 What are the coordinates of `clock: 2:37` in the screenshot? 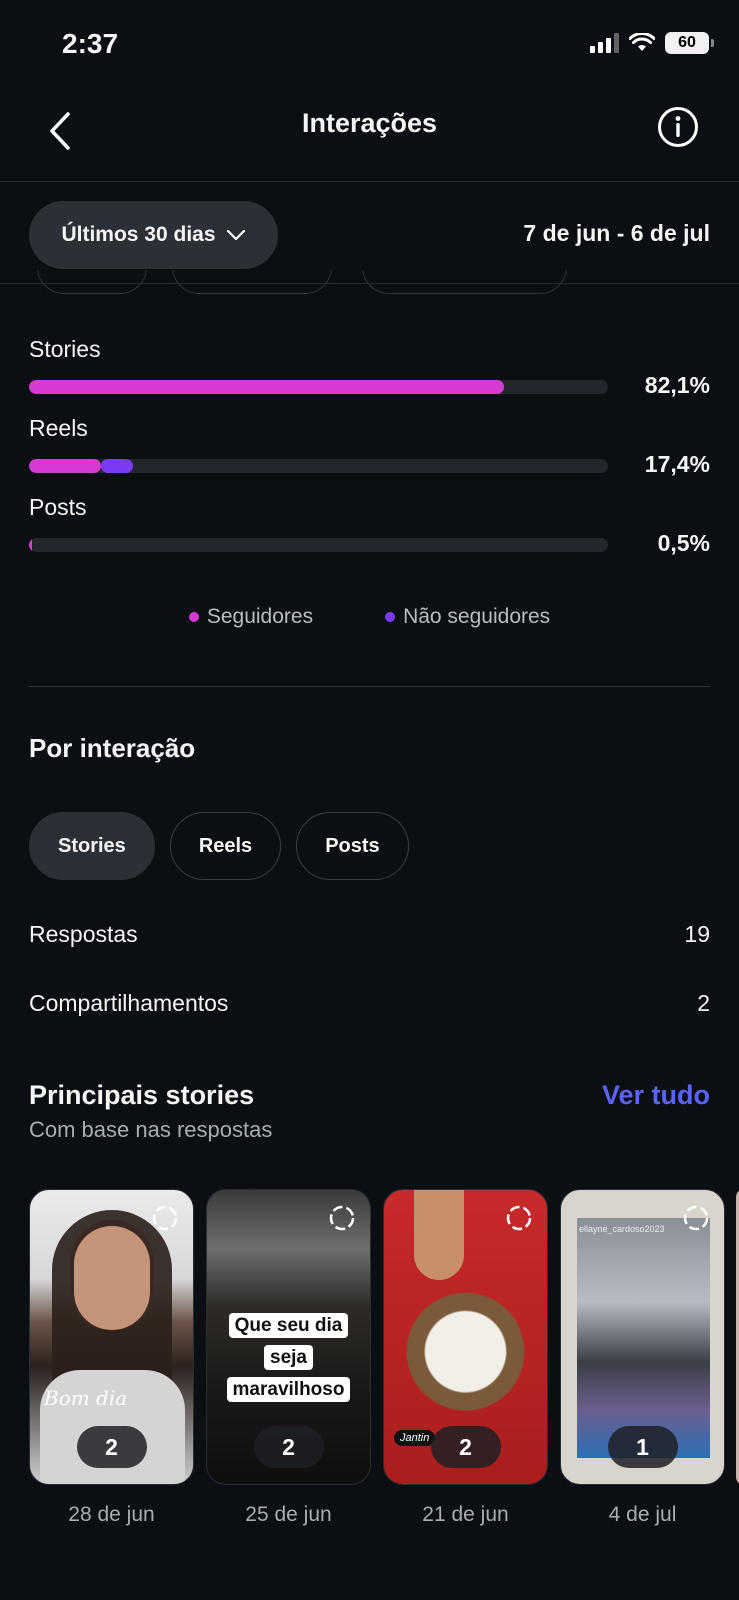 It's located at (90, 43).